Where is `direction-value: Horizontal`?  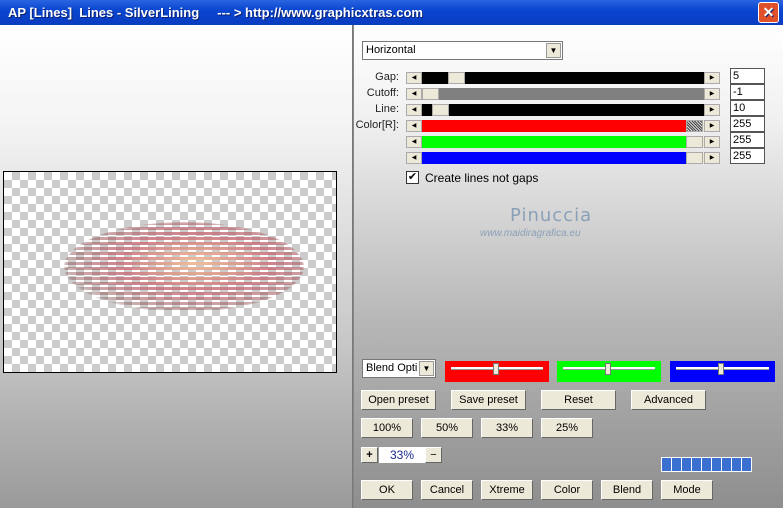 direction-value: Horizontal is located at coordinates (391, 50).